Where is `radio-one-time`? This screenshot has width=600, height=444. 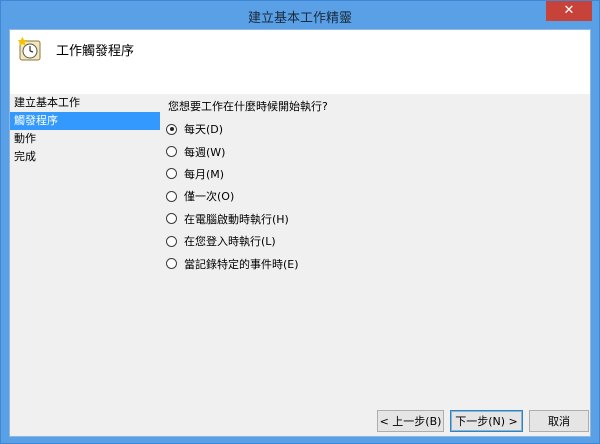
radio-one-time is located at coordinates (171, 196).